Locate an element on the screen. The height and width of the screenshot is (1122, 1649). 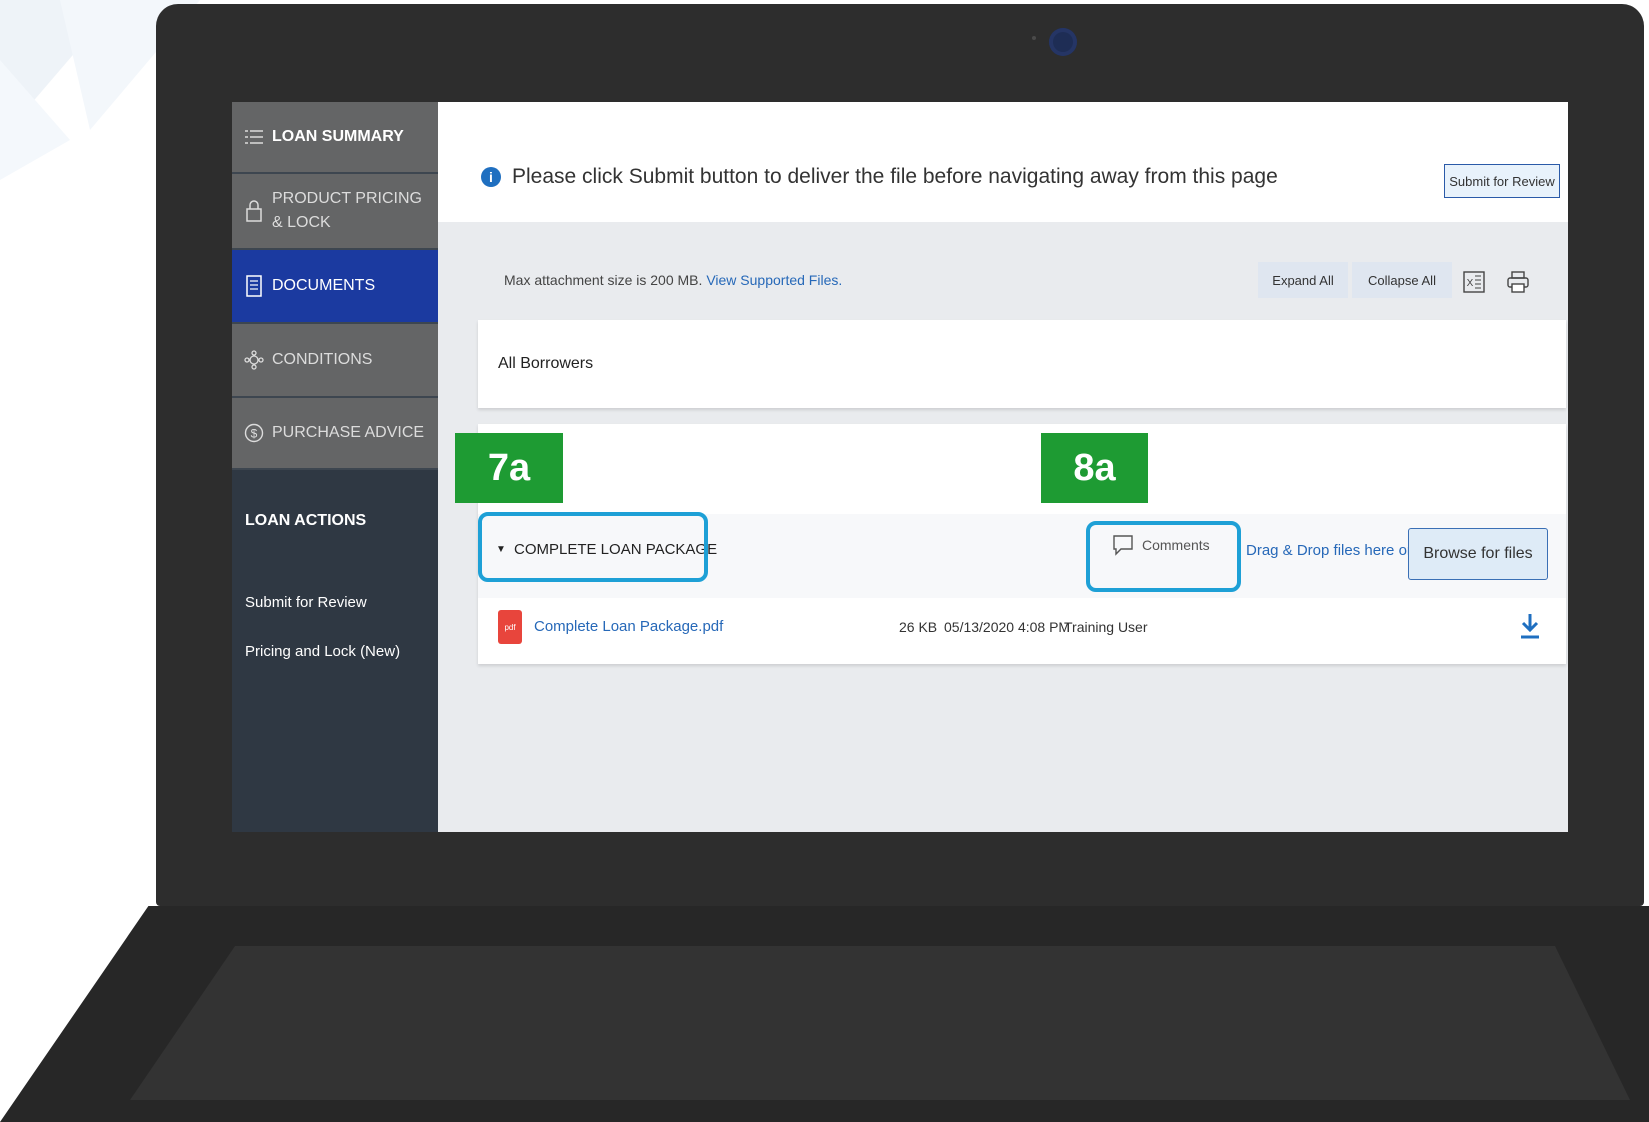
list-icon is located at coordinates (254, 137).